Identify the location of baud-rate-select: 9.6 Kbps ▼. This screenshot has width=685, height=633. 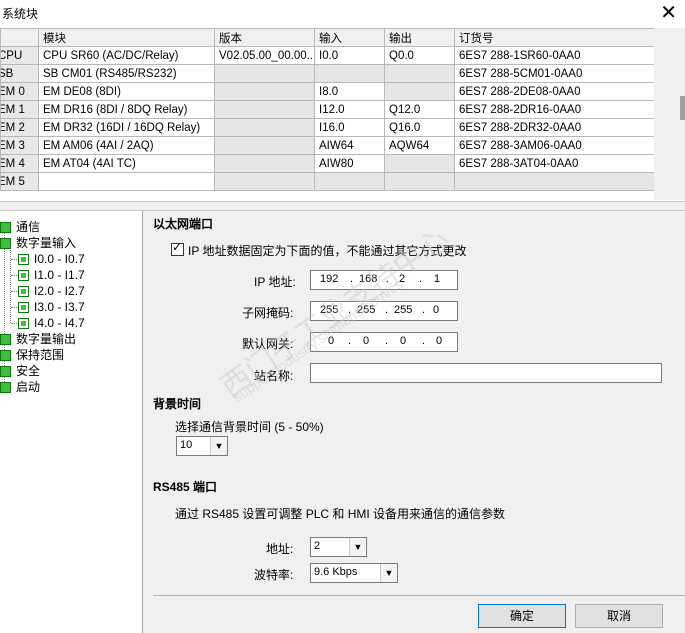
(354, 573).